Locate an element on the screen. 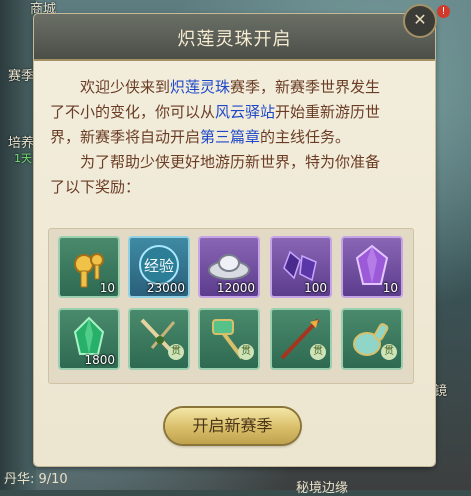  intro-text-4: 的主线任务。 is located at coordinates (305, 137).